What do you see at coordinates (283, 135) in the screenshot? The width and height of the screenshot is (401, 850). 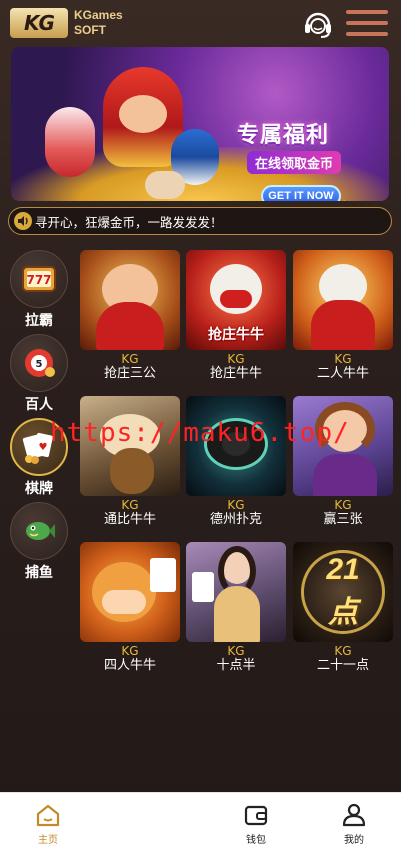 I see `banner-title: 专属福利` at bounding box center [283, 135].